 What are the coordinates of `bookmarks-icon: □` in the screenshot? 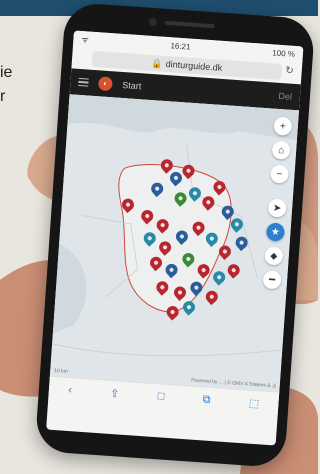 It's located at (160, 396).